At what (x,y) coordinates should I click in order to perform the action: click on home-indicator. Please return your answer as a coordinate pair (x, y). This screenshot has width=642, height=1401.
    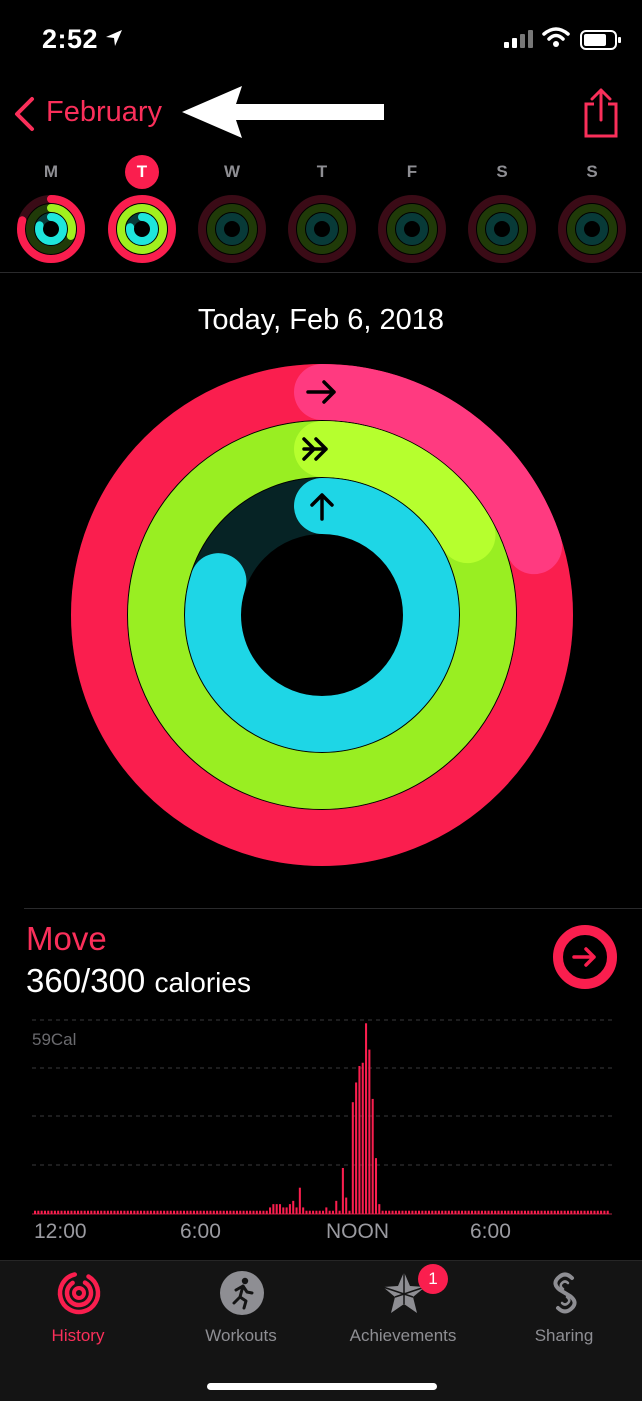
    Looking at the image, I should click on (322, 1386).